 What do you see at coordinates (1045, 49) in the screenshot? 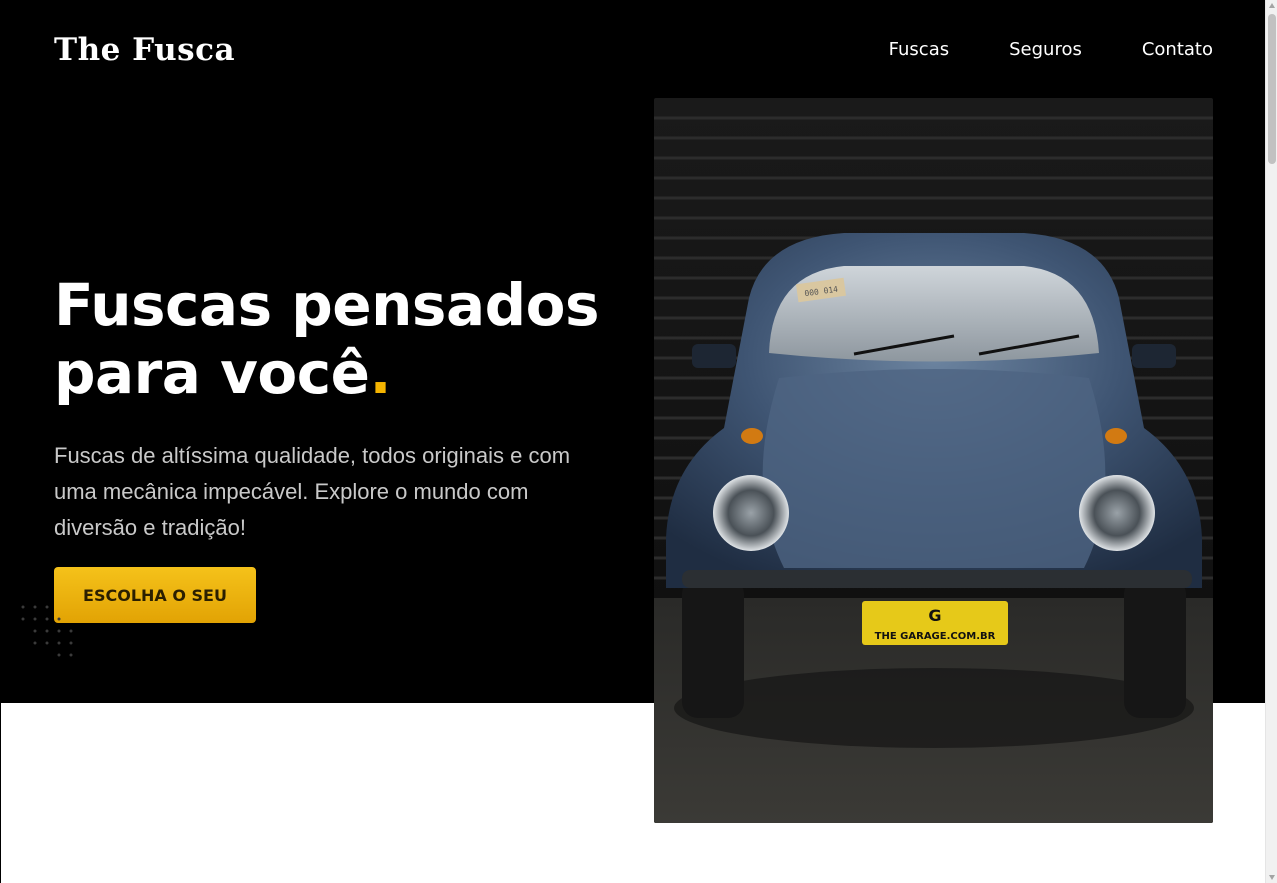
I see `nav-item-seguros: Seguros` at bounding box center [1045, 49].